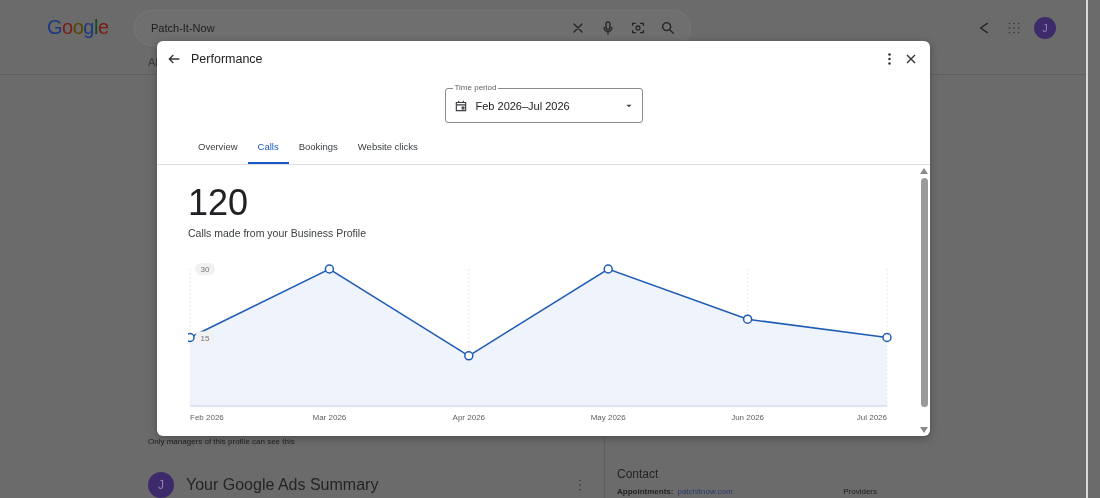  Describe the element at coordinates (608, 27) in the screenshot. I see `microphone-icon` at that location.